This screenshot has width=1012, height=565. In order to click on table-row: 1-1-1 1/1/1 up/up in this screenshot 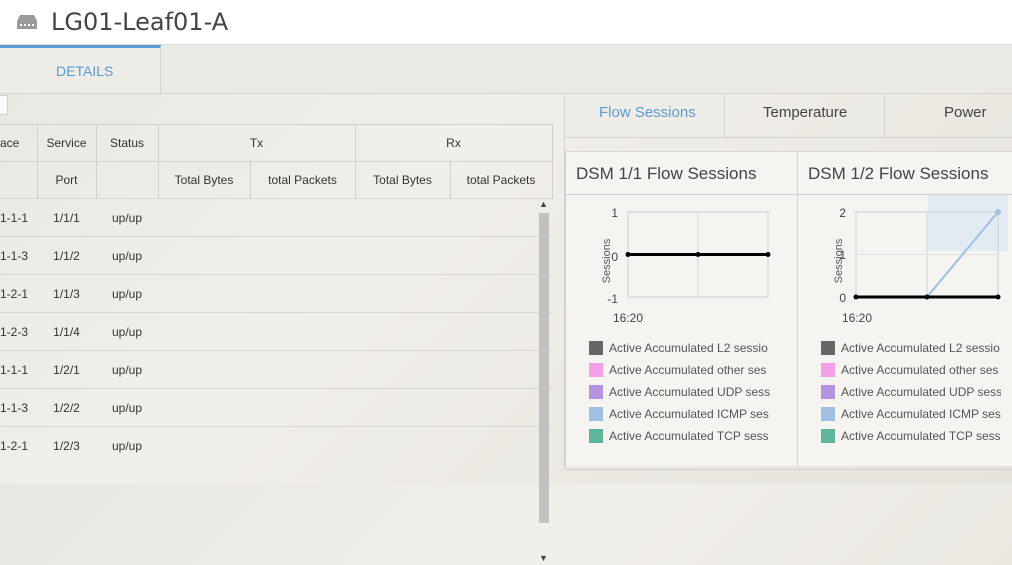, I will do `click(276, 217)`.